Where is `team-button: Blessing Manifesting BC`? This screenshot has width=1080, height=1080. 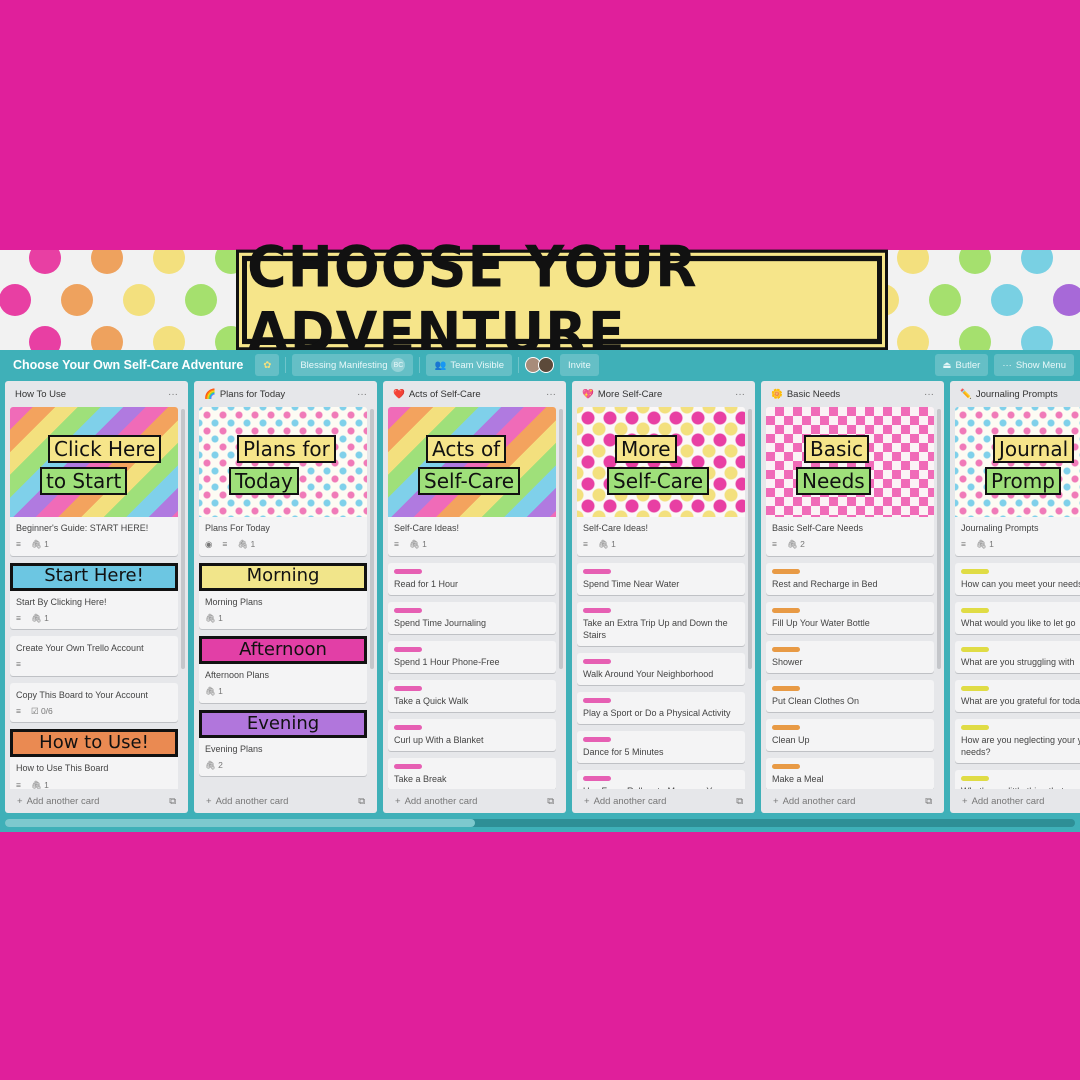
team-button: Blessing Manifesting BC is located at coordinates (353, 365).